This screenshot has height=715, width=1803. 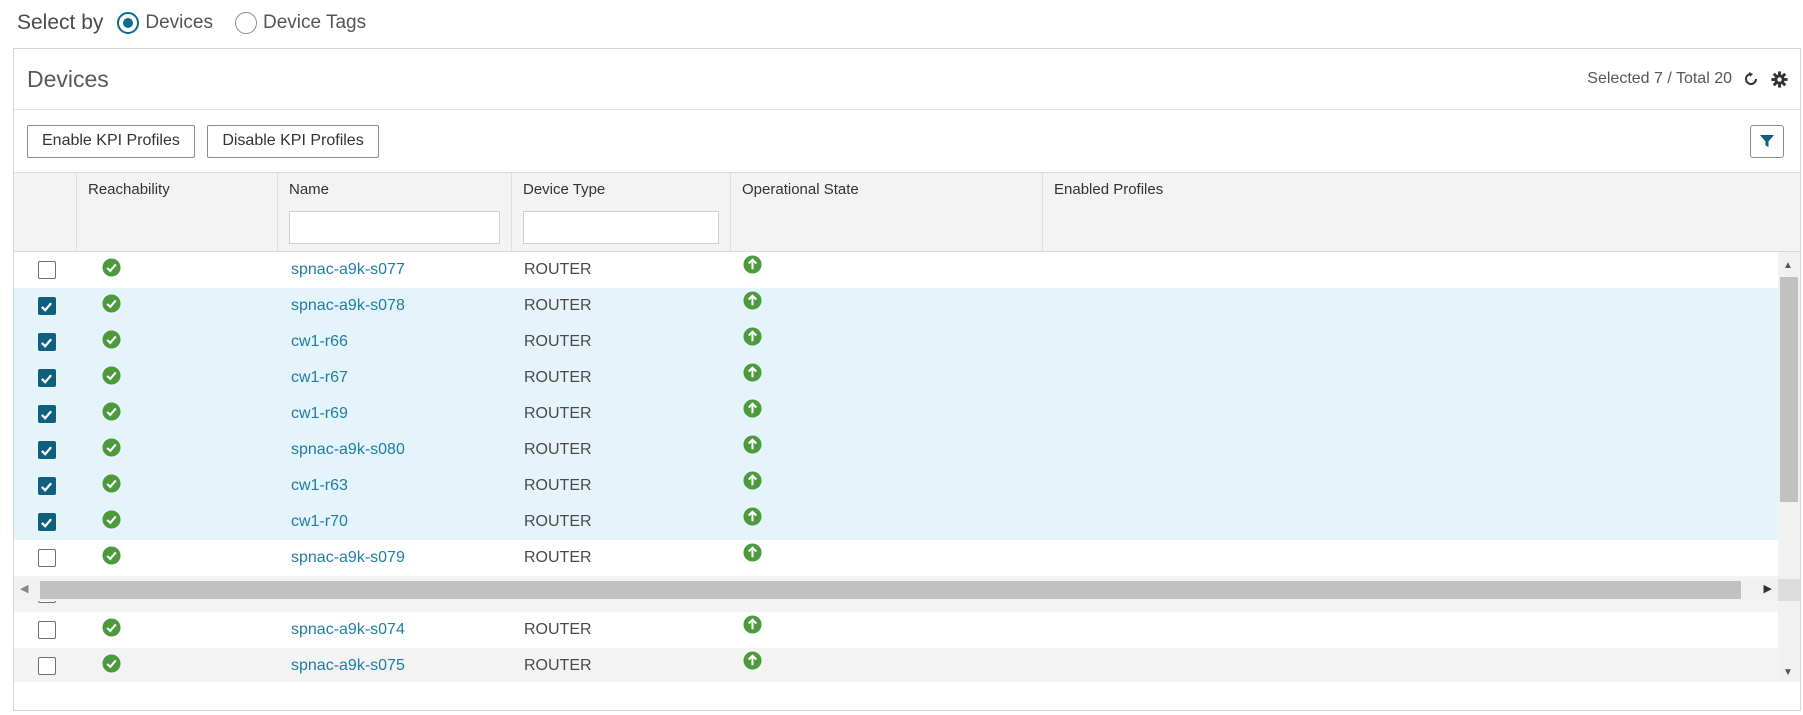 What do you see at coordinates (395, 342) in the screenshot?
I see `device-name-link: cw1-r66` at bounding box center [395, 342].